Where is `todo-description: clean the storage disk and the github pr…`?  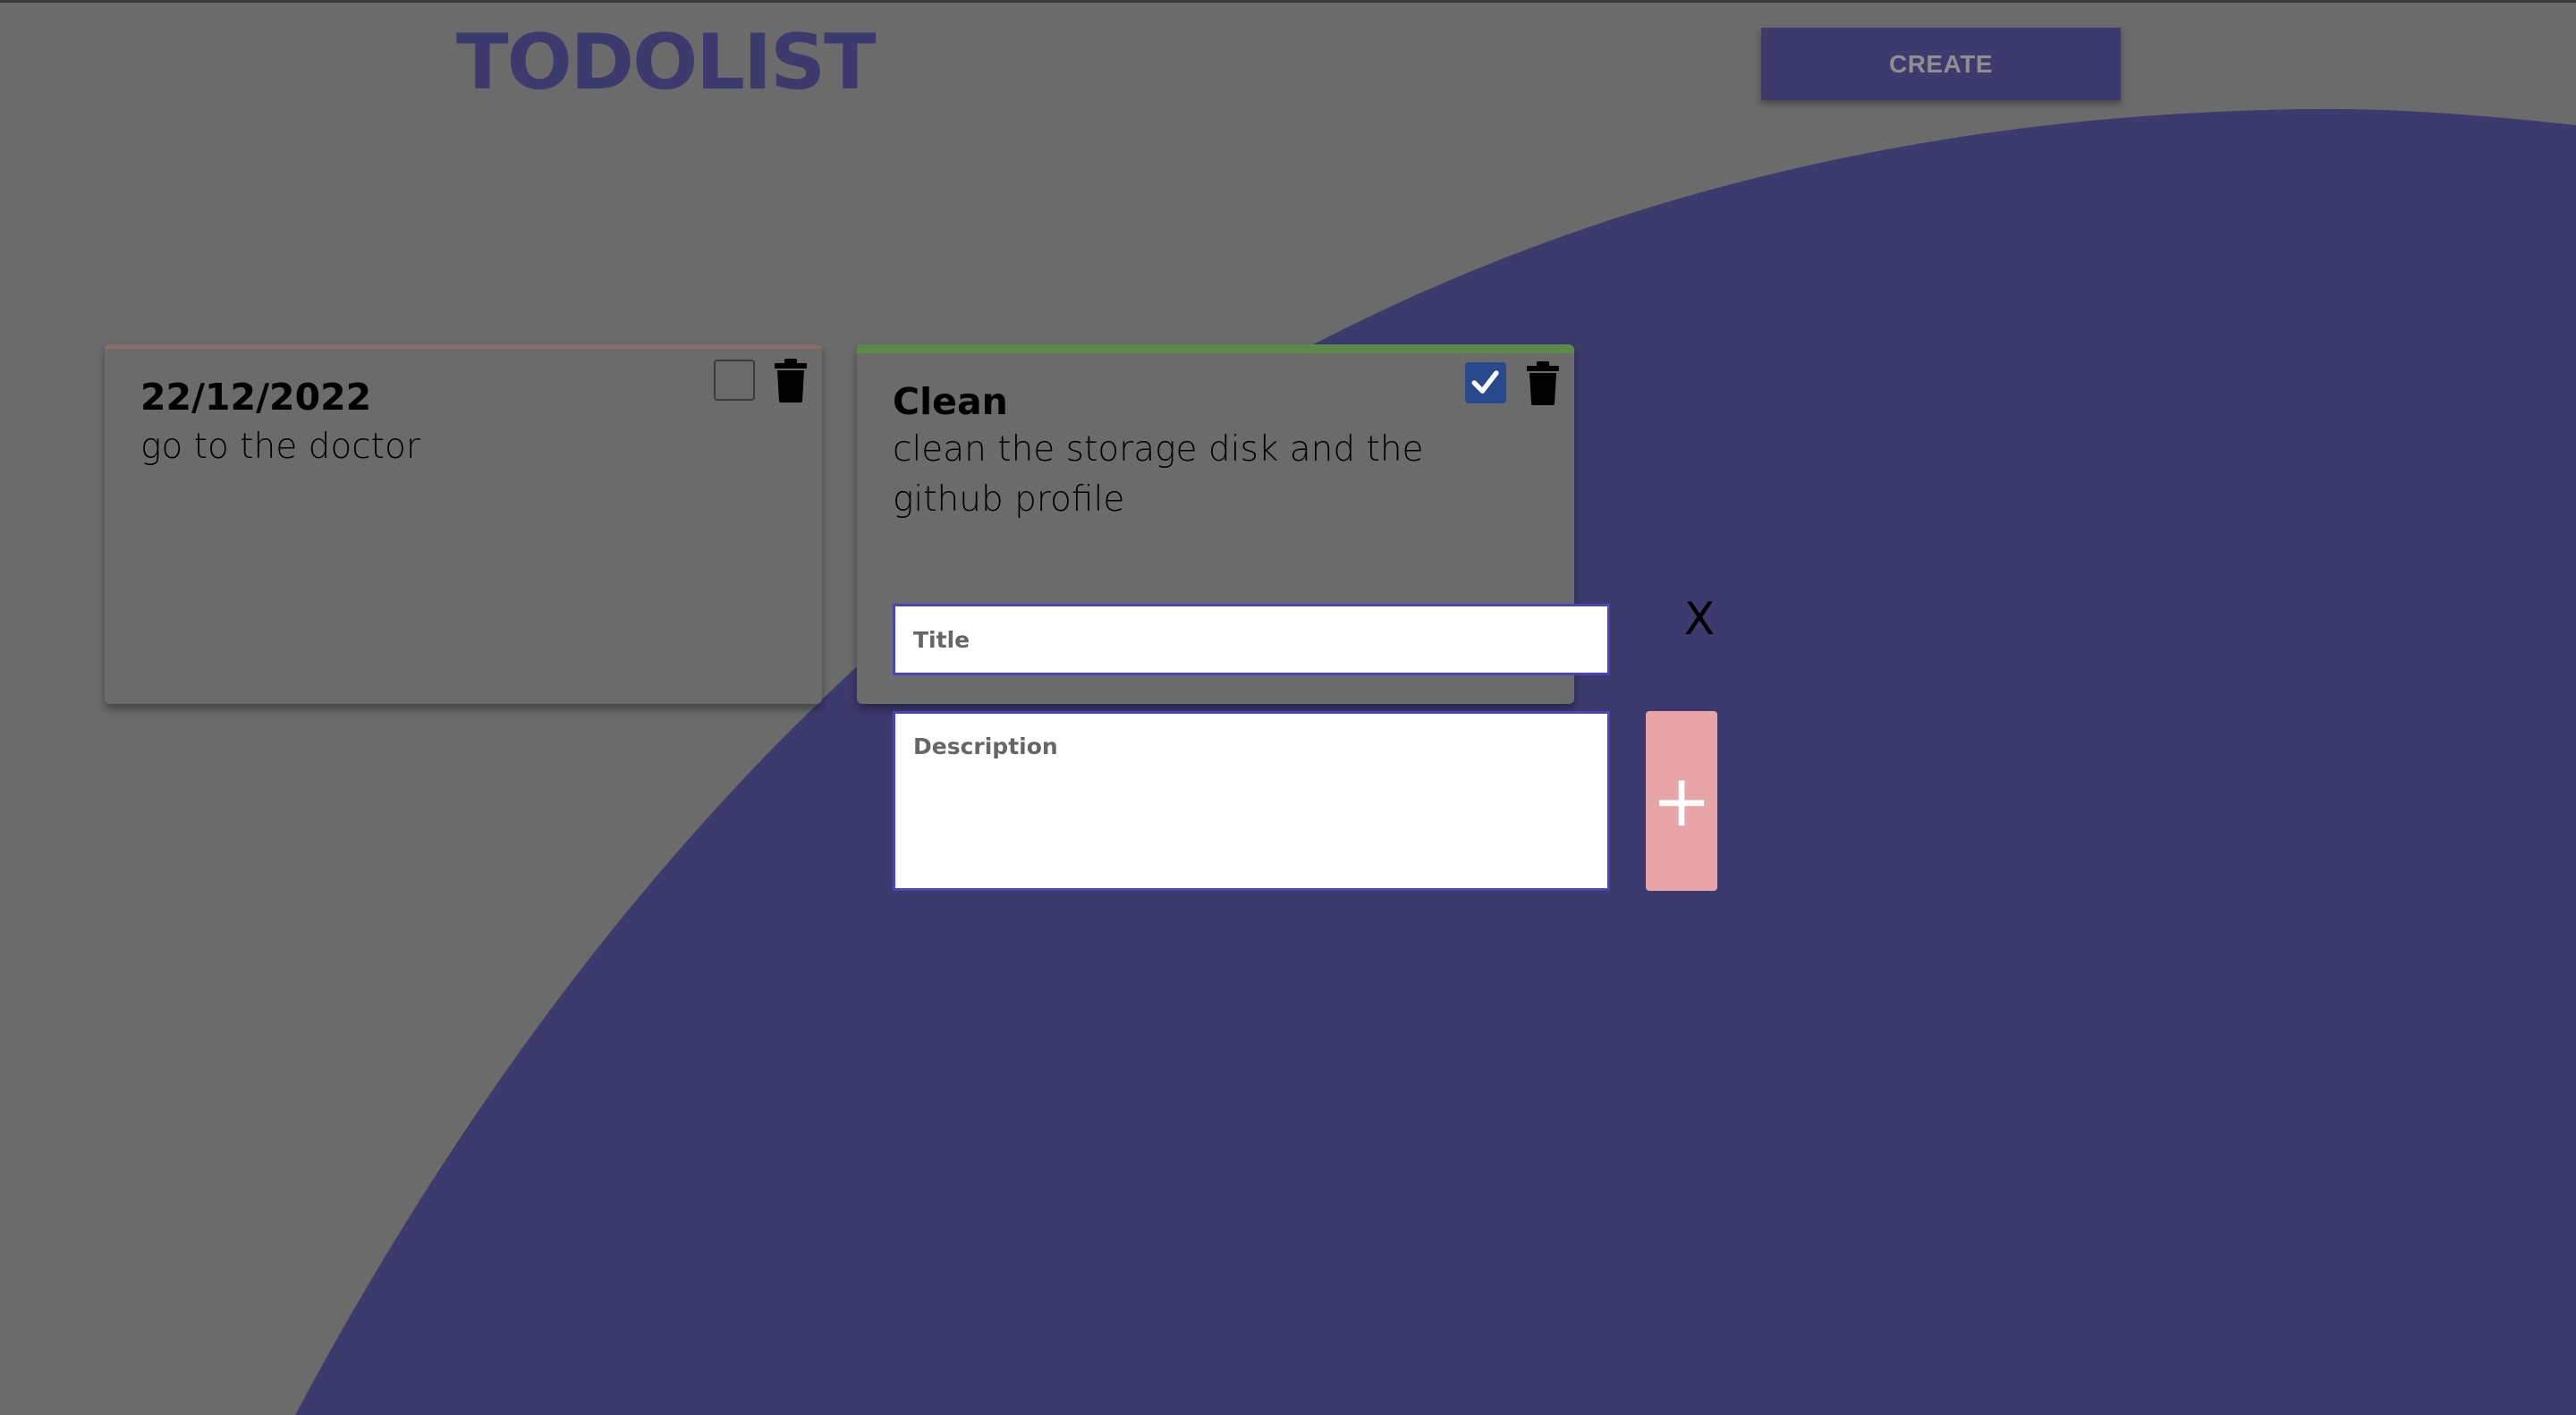 todo-description: clean the storage disk and the github pr… is located at coordinates (1158, 475).